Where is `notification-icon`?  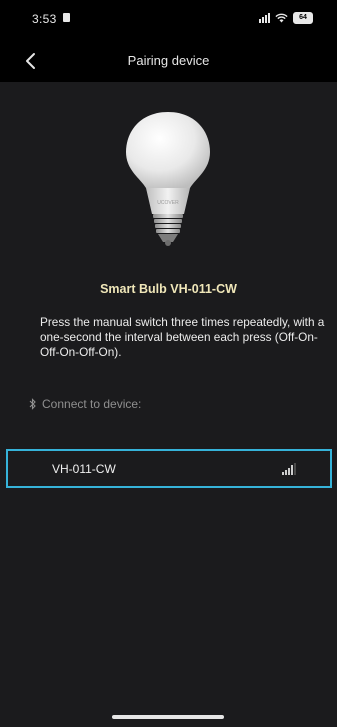 notification-icon is located at coordinates (66, 17).